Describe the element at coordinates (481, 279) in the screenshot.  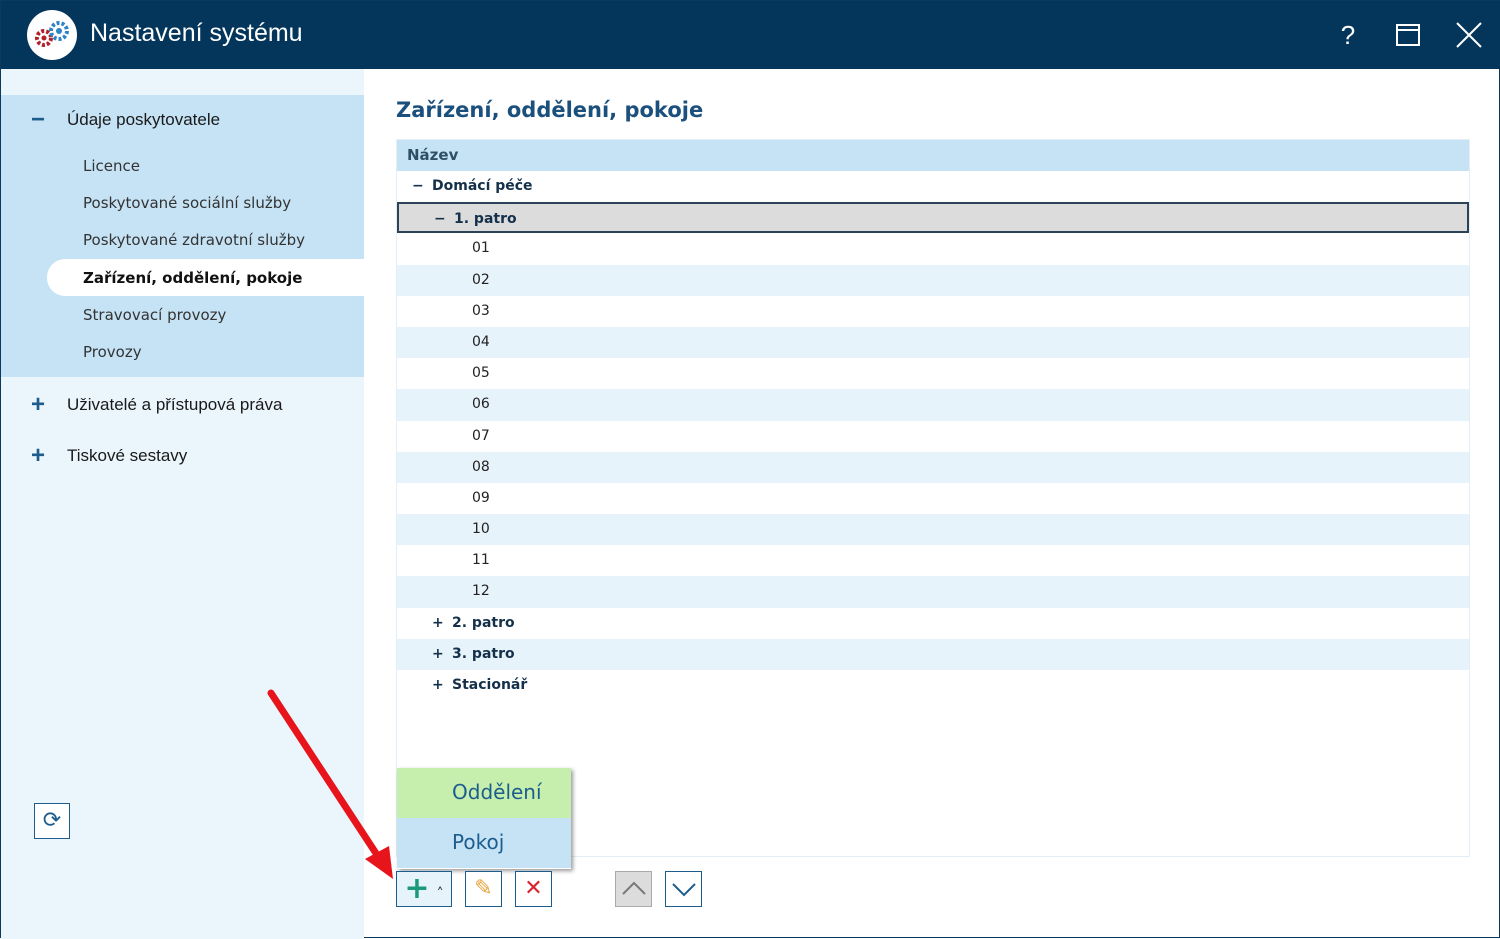
I see `row-label: 02` at that location.